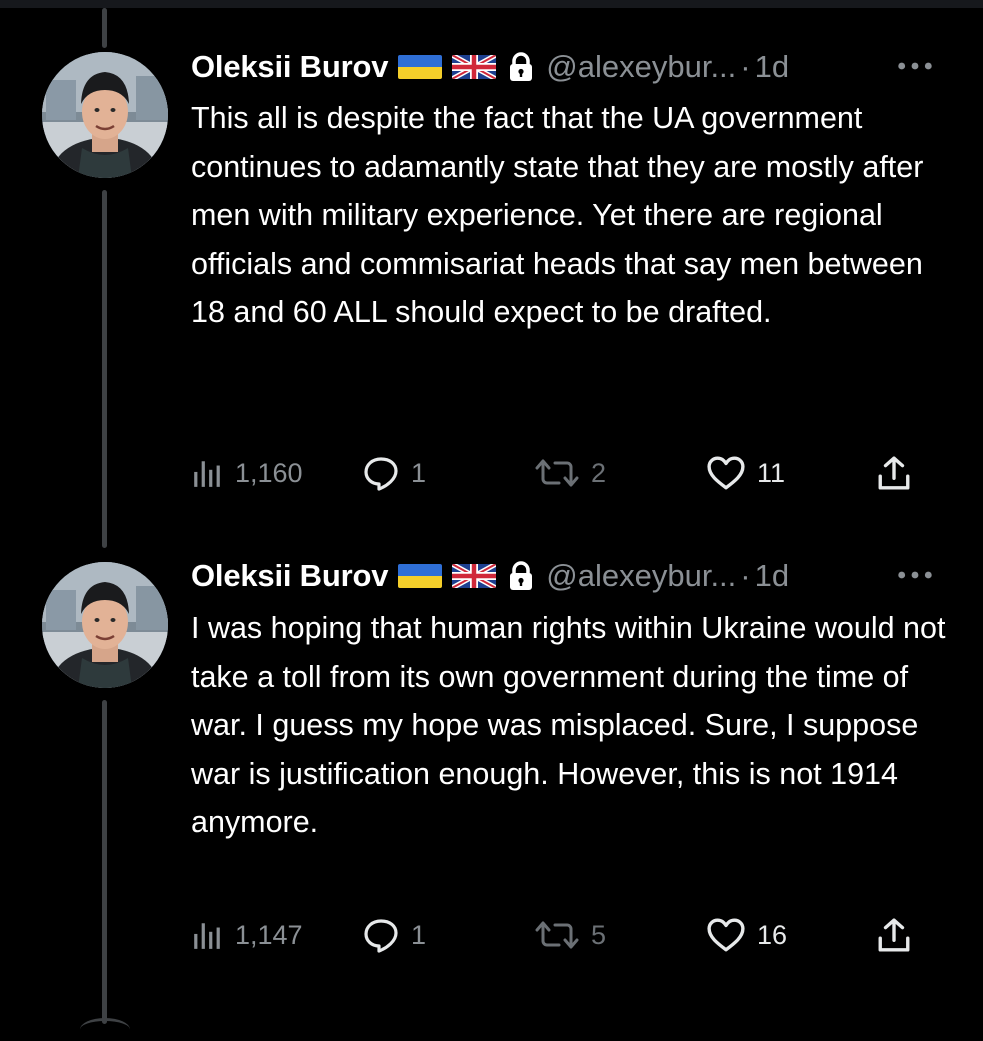  I want to click on like-count: 11, so click(771, 472).